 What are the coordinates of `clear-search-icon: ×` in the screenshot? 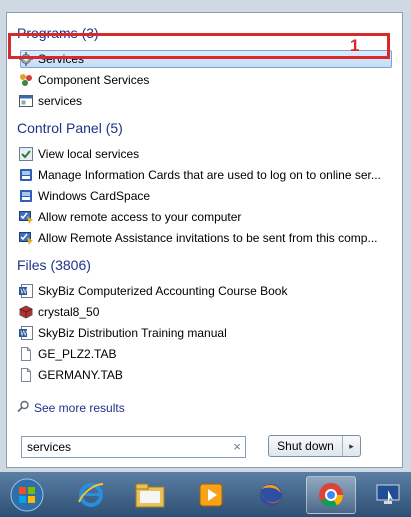 It's located at (237, 446).